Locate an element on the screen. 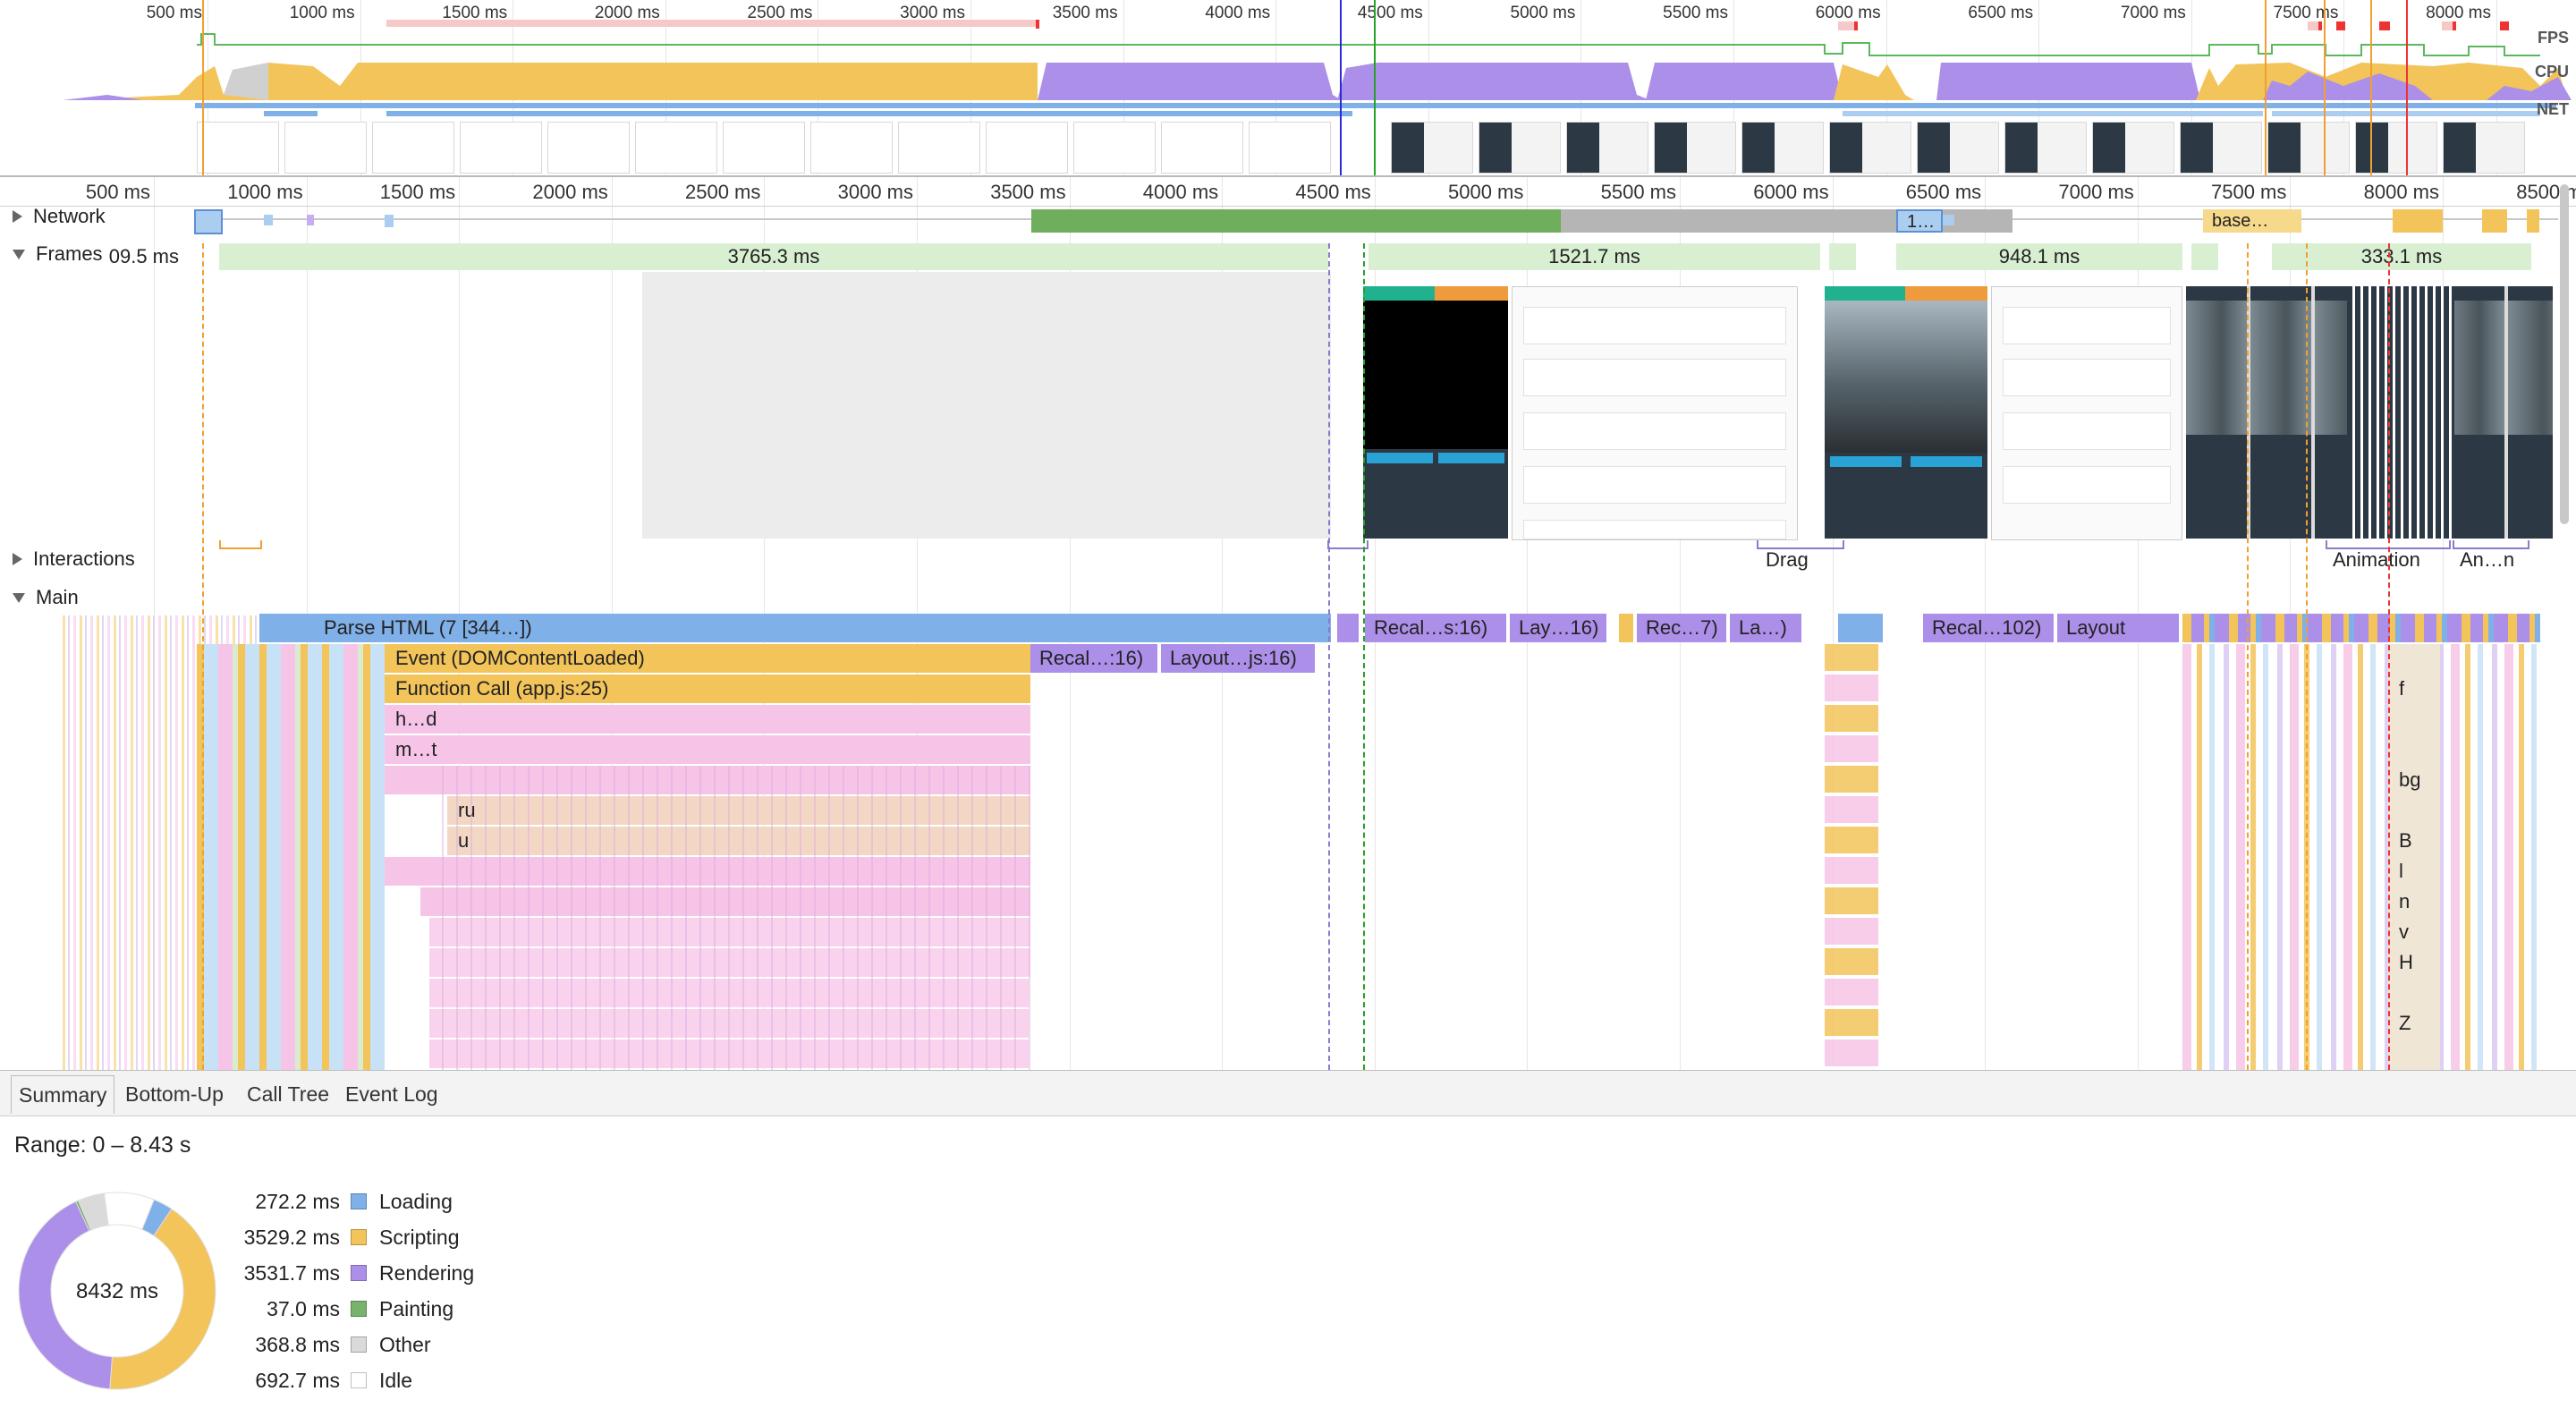 The height and width of the screenshot is (1417, 2576). main-event-function-call: Function Call (app.js:25) is located at coordinates (707, 689).